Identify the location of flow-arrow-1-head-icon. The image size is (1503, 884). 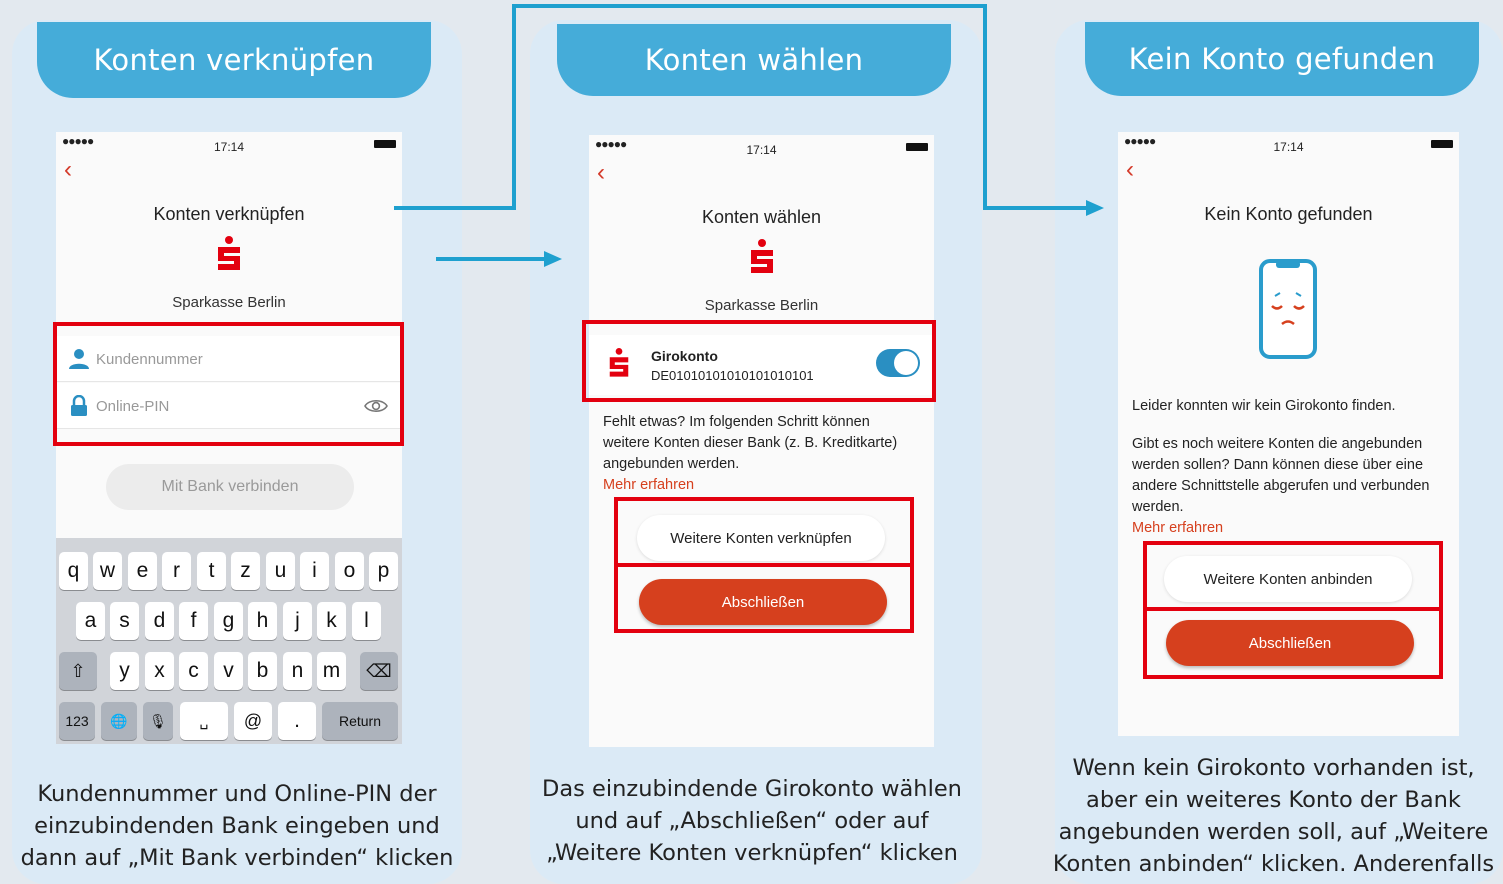
(553, 259).